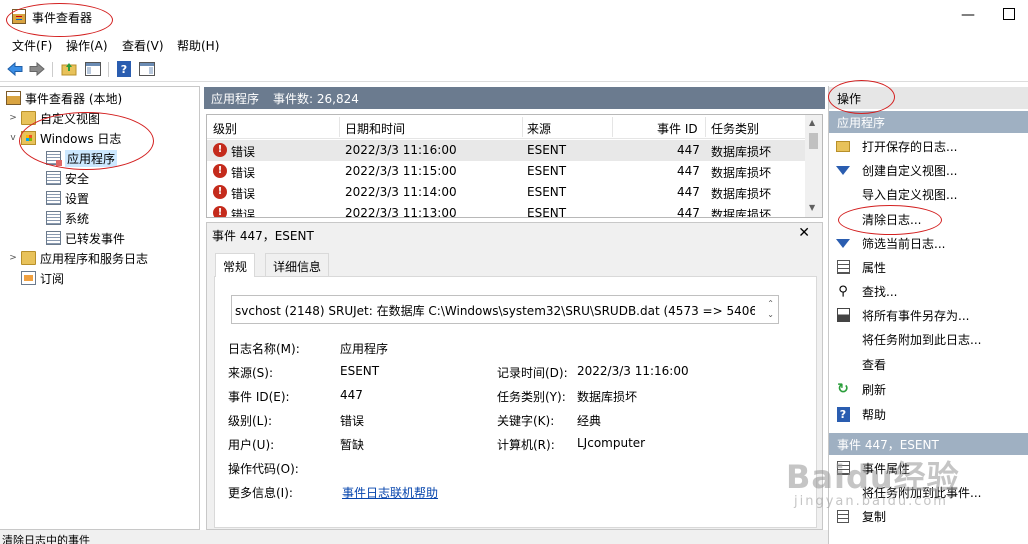 This screenshot has height=544, width=1028. Describe the element at coordinates (54, 118) in the screenshot. I see `tree-item-custom-views: > 自定义视图` at that location.